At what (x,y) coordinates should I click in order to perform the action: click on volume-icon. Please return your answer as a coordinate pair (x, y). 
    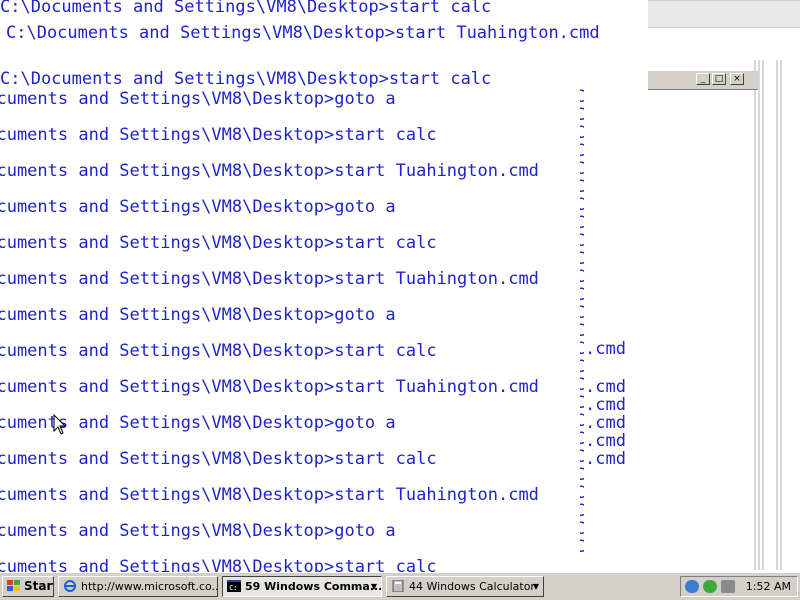
    Looking at the image, I should click on (728, 586).